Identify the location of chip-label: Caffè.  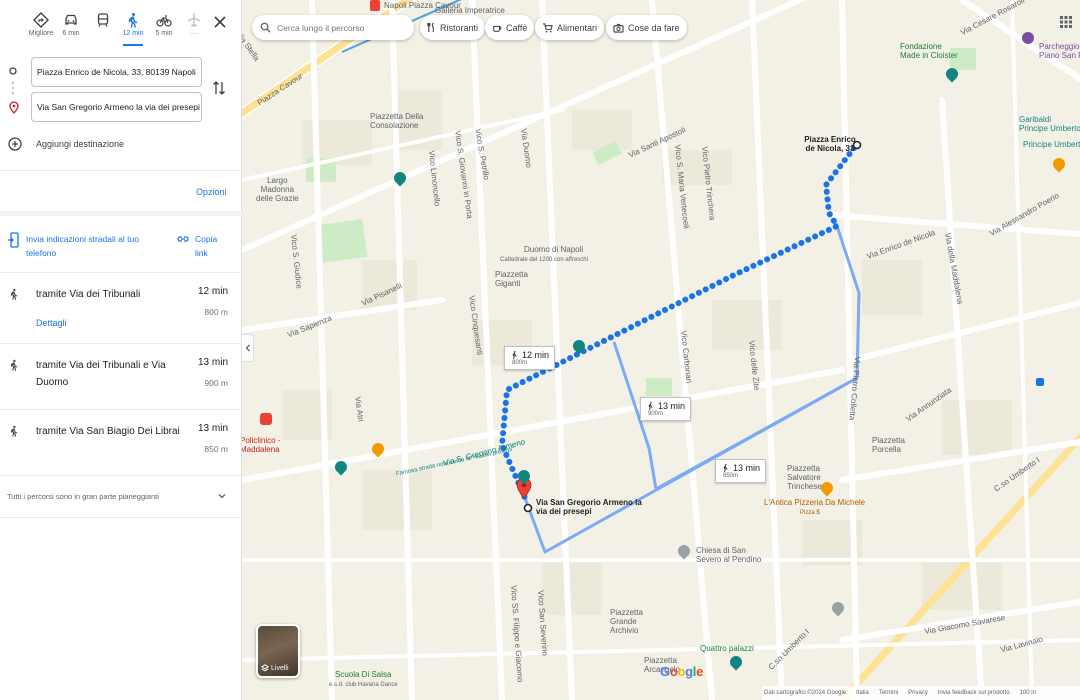
(517, 27).